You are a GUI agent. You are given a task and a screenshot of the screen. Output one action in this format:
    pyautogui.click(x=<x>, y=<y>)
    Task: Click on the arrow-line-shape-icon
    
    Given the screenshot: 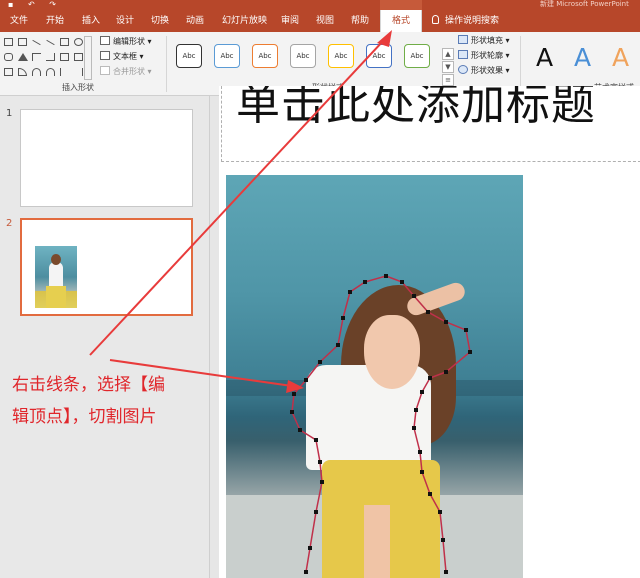 What is the action you would take?
    pyautogui.click(x=50, y=42)
    